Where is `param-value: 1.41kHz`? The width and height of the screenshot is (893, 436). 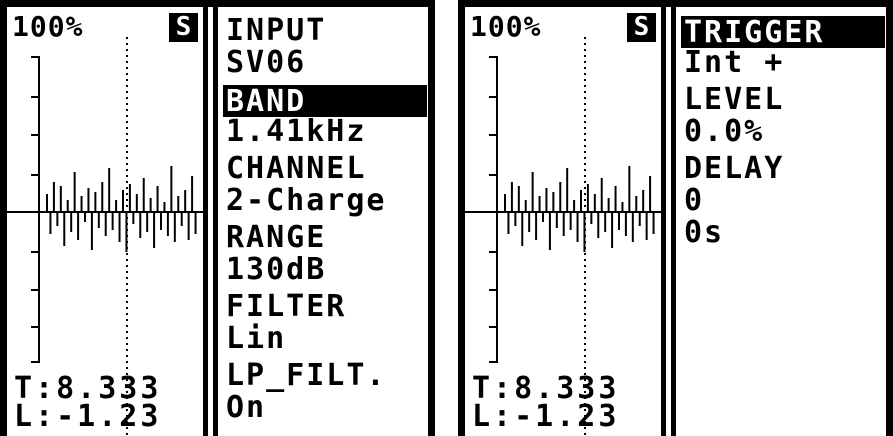 param-value: 1.41kHz is located at coordinates (296, 131).